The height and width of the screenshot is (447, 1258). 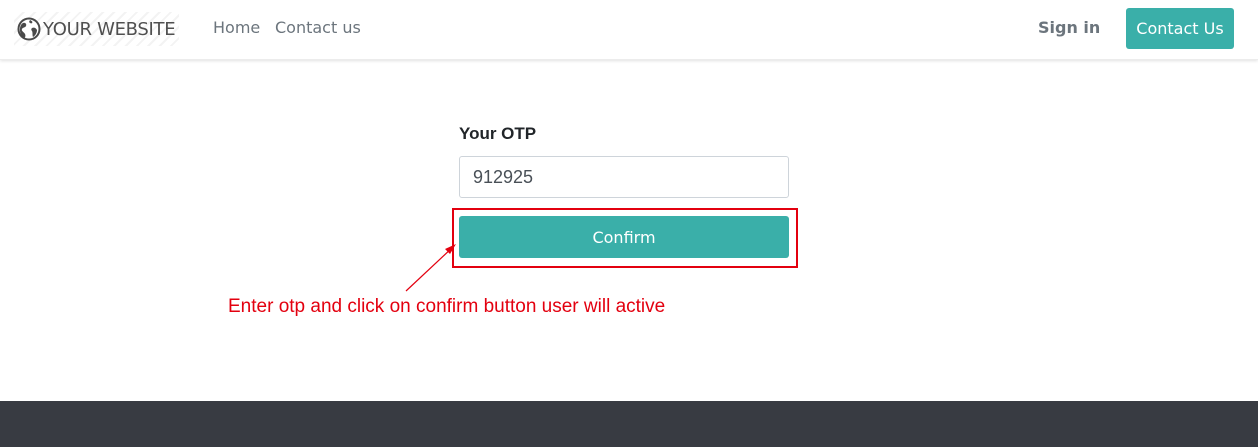 What do you see at coordinates (624, 237) in the screenshot?
I see `confirm-button: Confirm` at bounding box center [624, 237].